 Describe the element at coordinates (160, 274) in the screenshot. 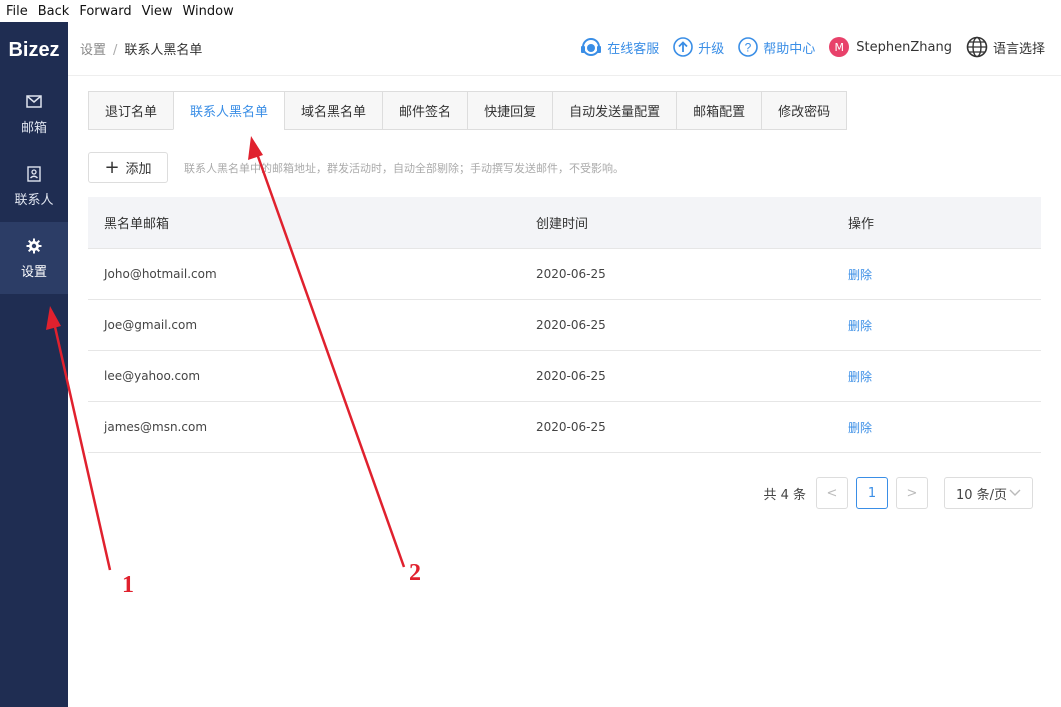

I see `cell-email: Joho@hotmail.com` at that location.